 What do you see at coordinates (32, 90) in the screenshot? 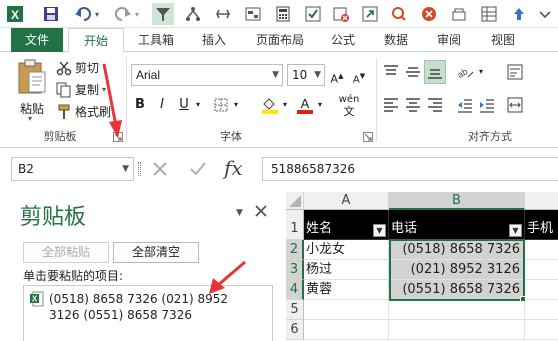
I see `paste-button: 粘贴 ▾` at bounding box center [32, 90].